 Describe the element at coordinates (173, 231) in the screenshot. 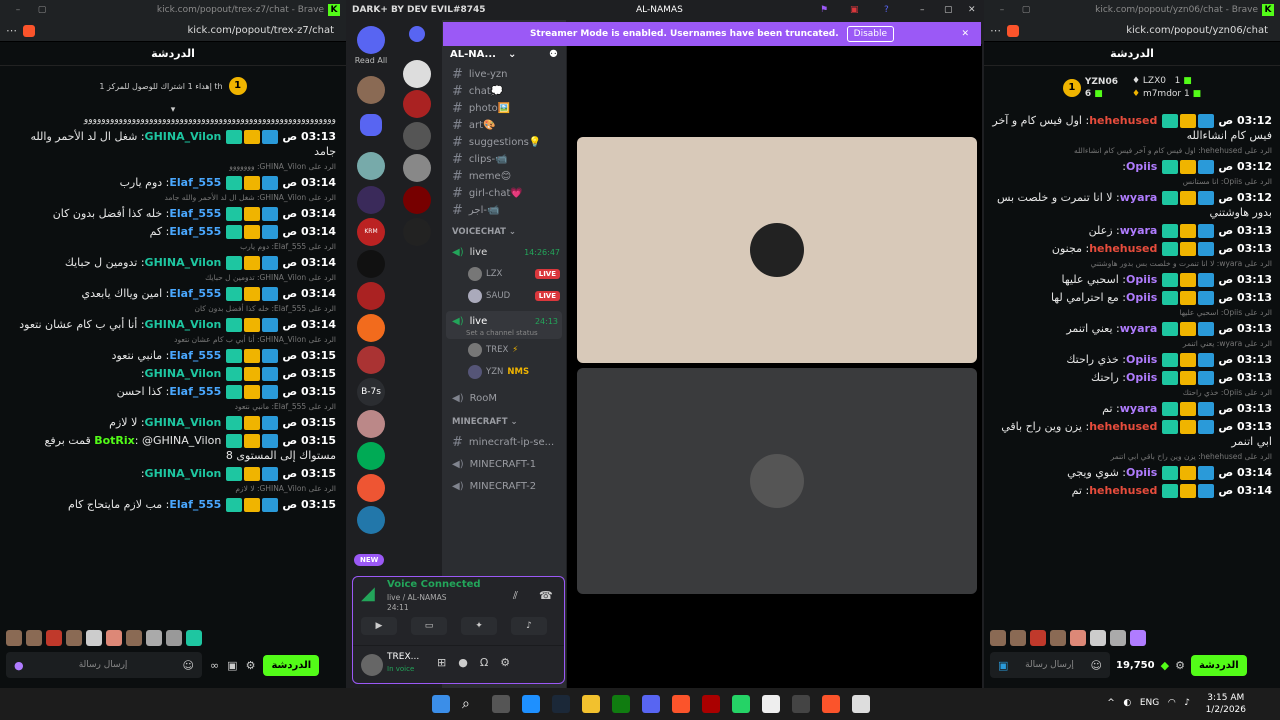

I see `chat-message: 03:14 ص Elaf_555: كم` at that location.